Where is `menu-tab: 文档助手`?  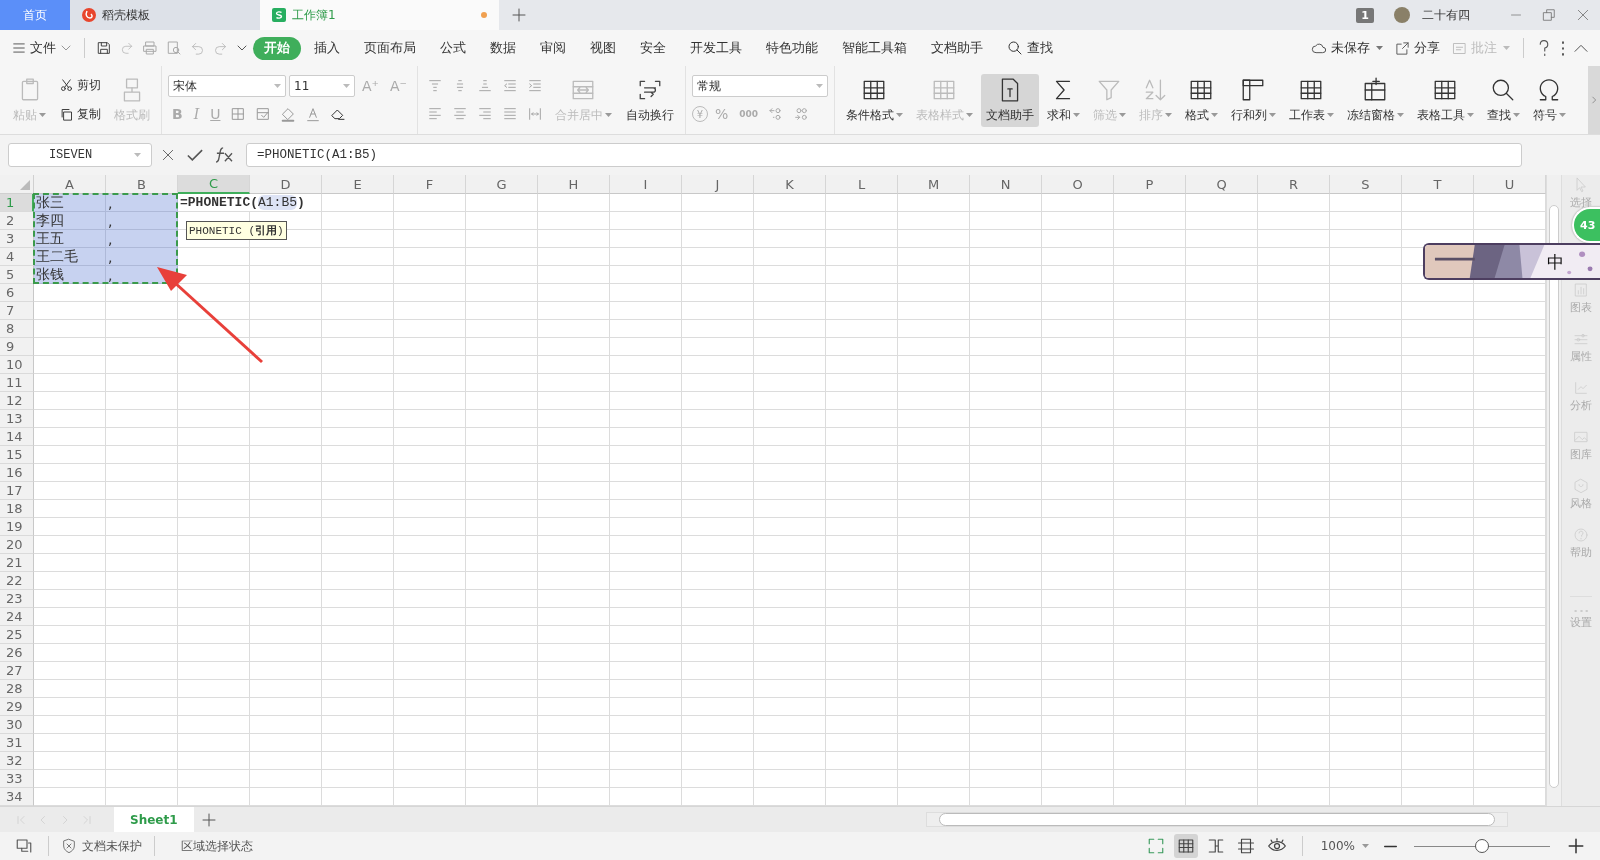
menu-tab: 文档助手 is located at coordinates (957, 48).